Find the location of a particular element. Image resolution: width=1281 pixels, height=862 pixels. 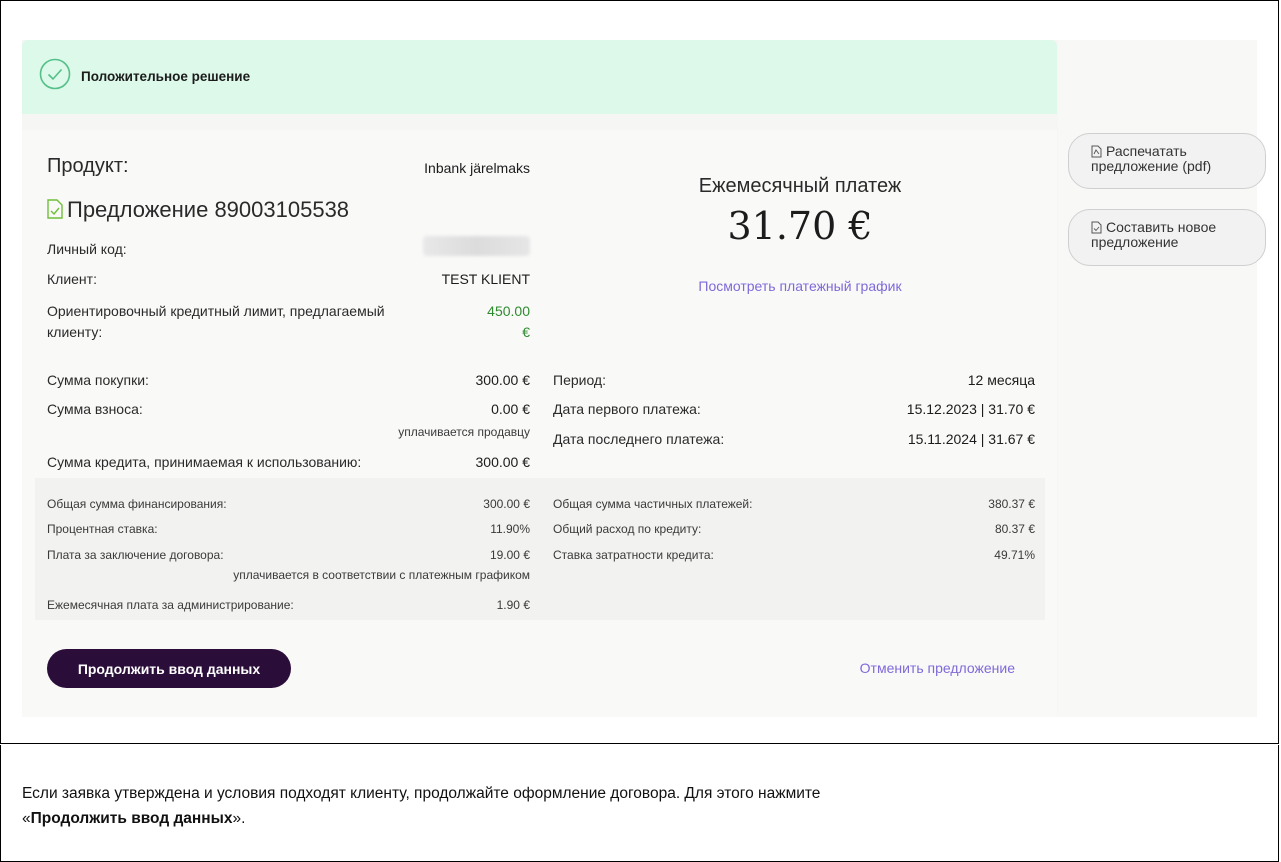

period-value: 12 месяца is located at coordinates (1001, 380).